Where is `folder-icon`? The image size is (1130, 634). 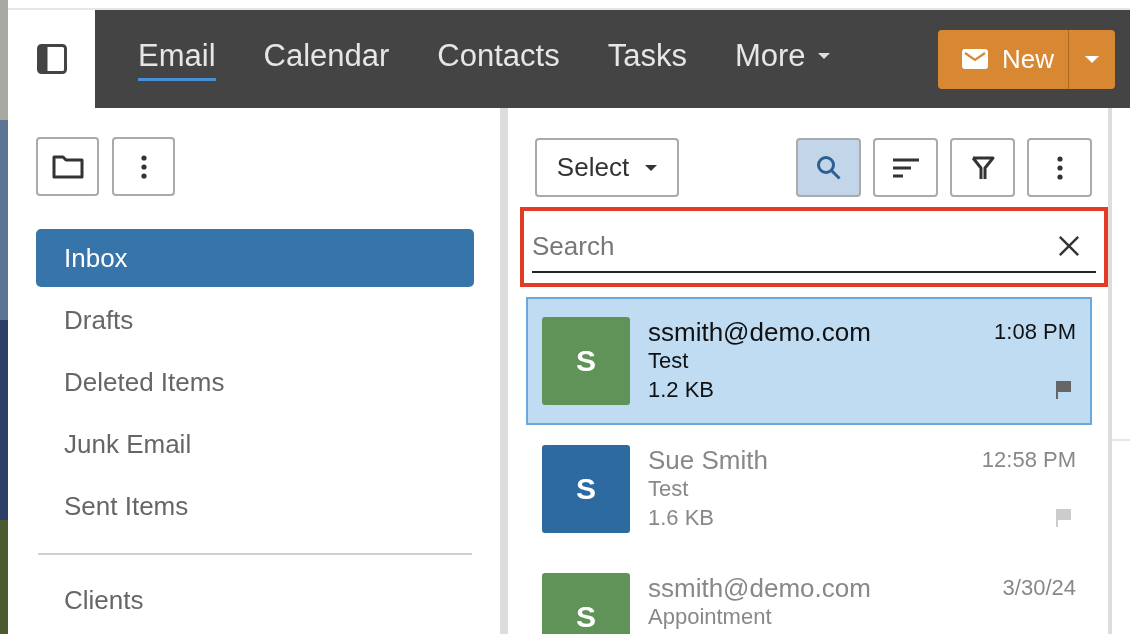
folder-icon is located at coordinates (67, 166).